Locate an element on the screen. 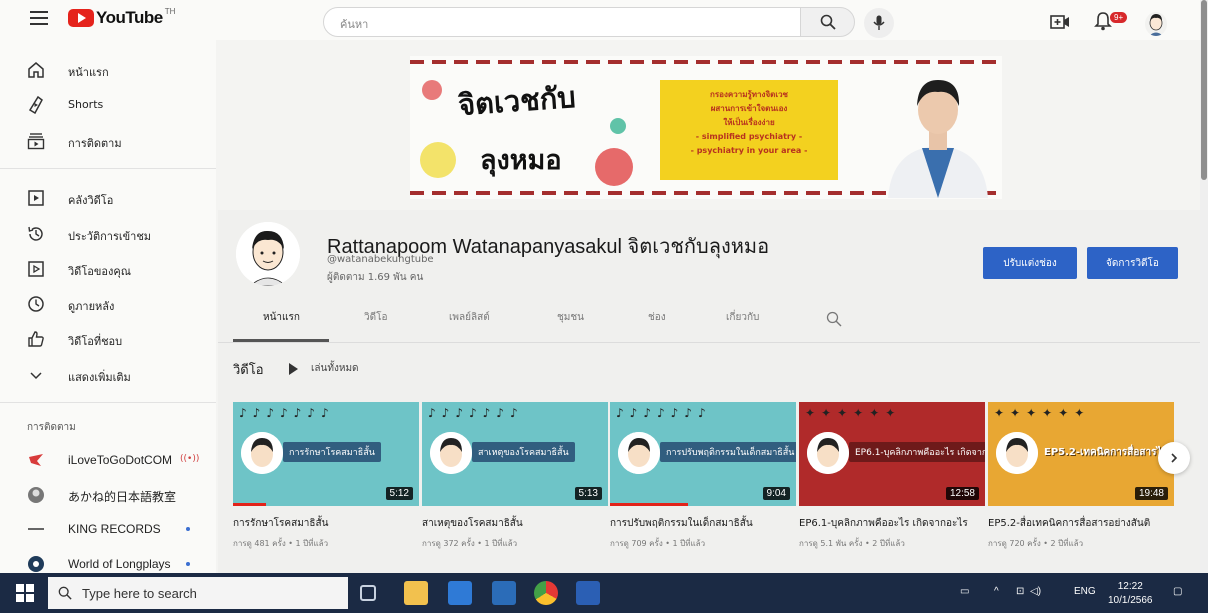 The width and height of the screenshot is (1208, 613). tray-volume-icon: ◁) is located at coordinates (1035, 591).